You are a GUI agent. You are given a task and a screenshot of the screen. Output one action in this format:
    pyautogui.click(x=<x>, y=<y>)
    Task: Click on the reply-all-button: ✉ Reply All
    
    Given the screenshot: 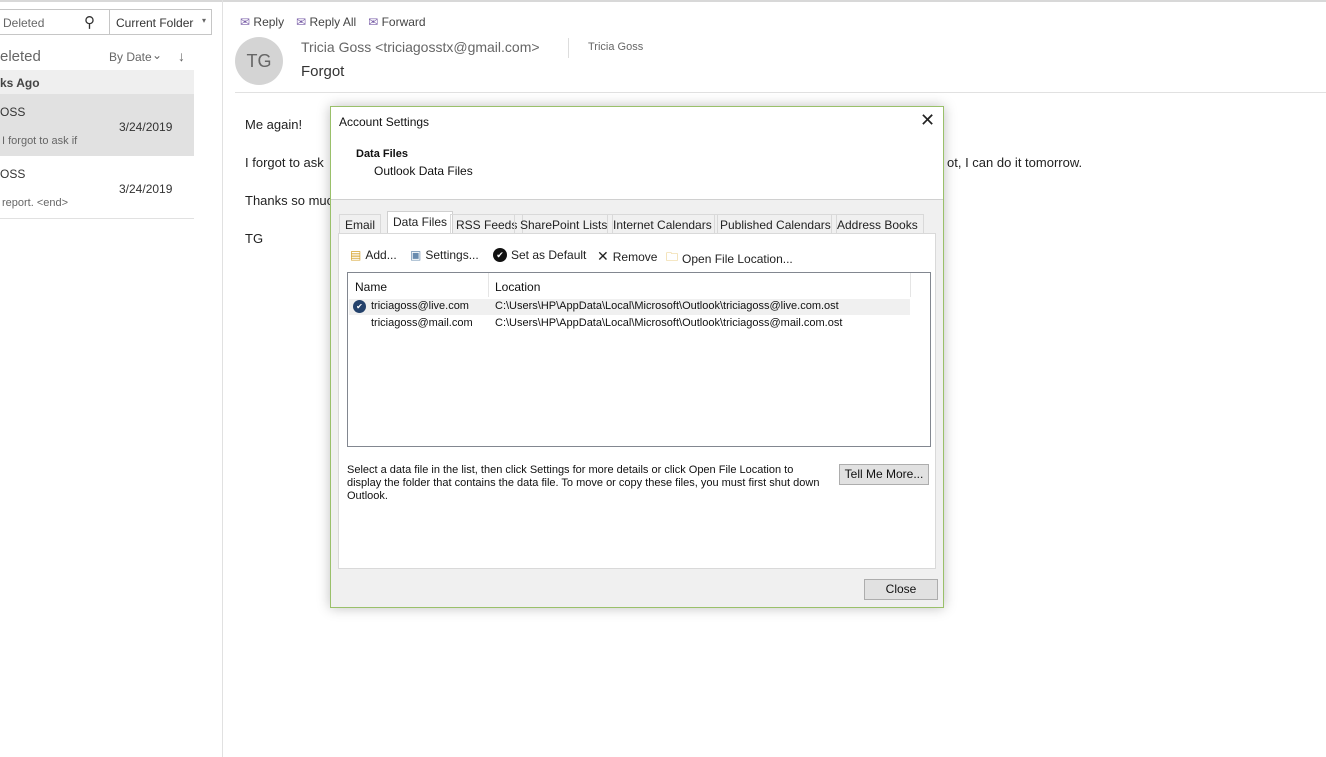 What is the action you would take?
    pyautogui.click(x=326, y=22)
    